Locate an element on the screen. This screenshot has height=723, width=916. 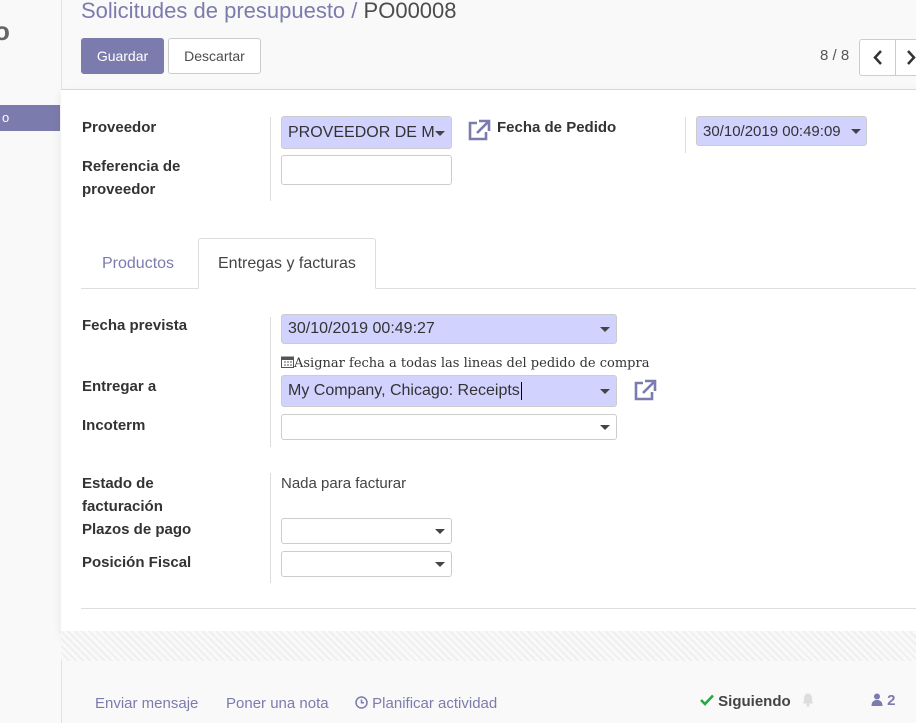
vendor-ref-input is located at coordinates (366, 170).